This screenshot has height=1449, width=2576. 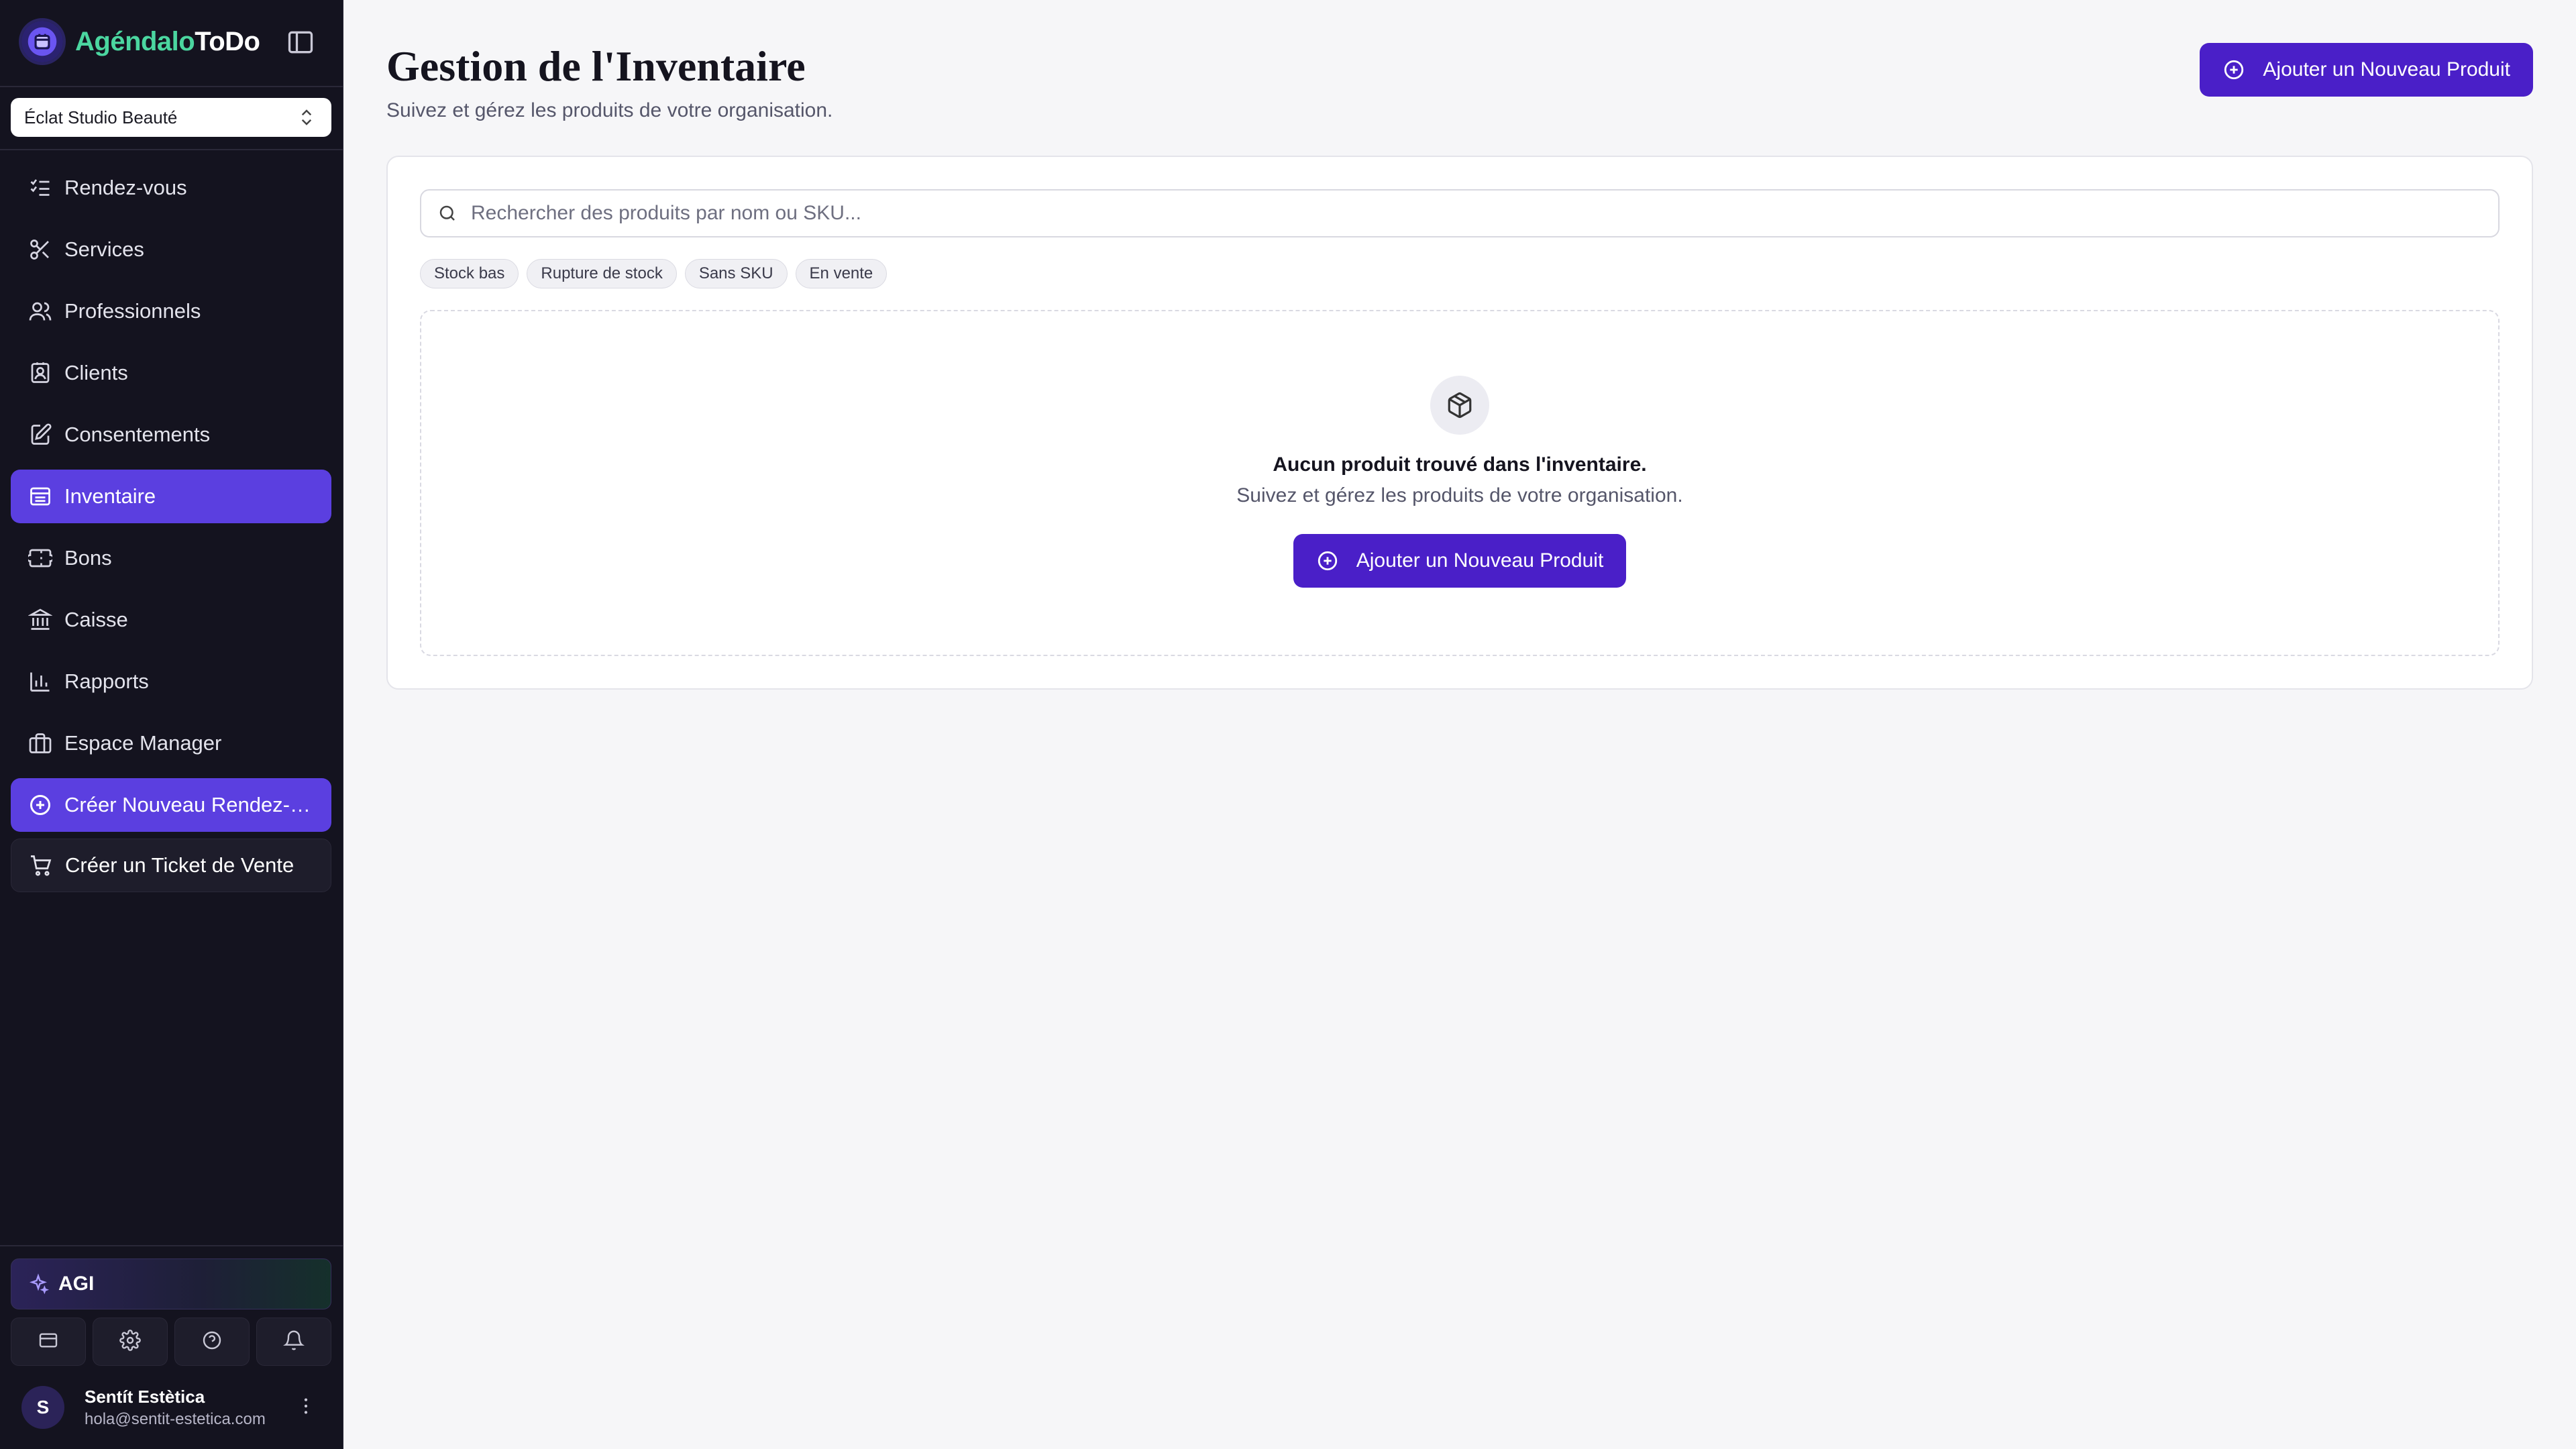 I want to click on bank-icon, so click(x=40, y=619).